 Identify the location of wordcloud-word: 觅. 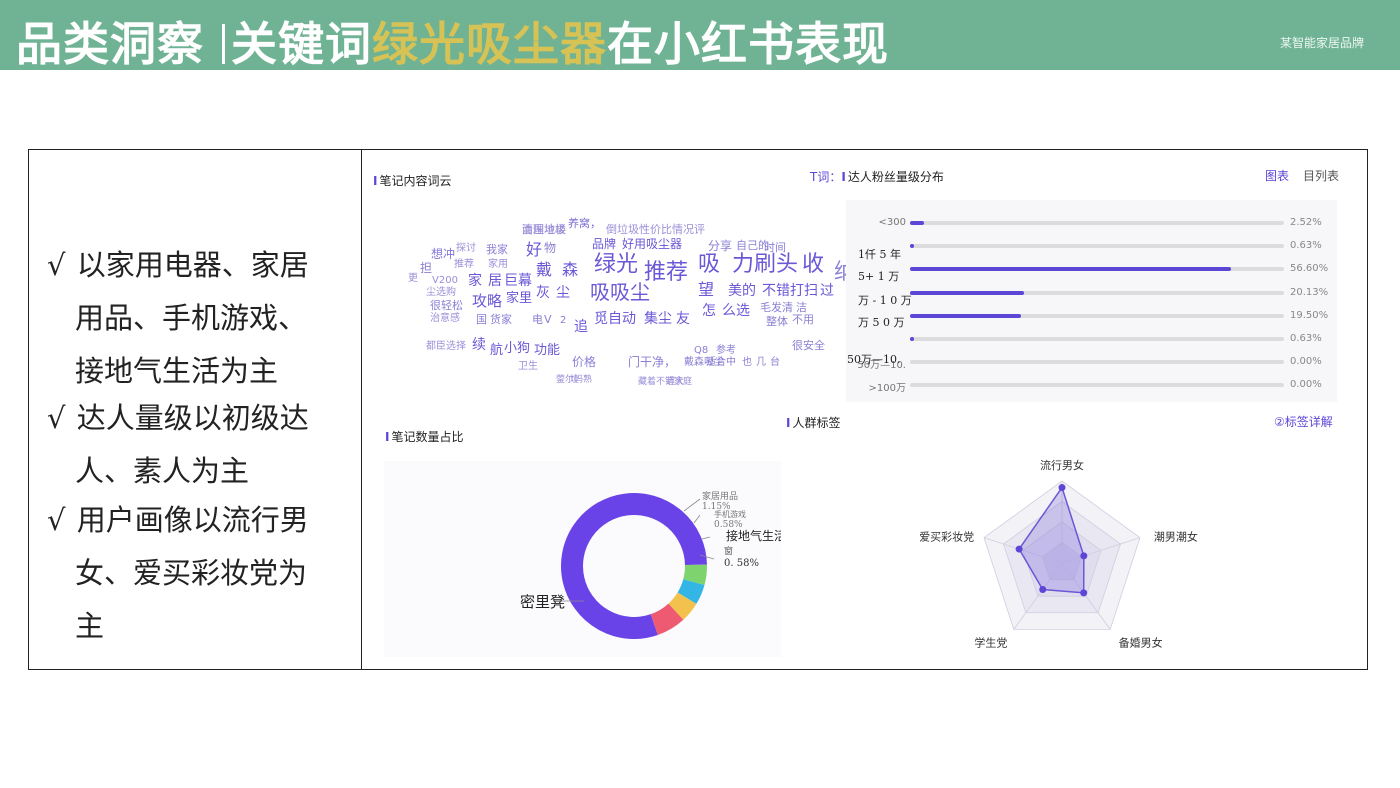
(601, 319).